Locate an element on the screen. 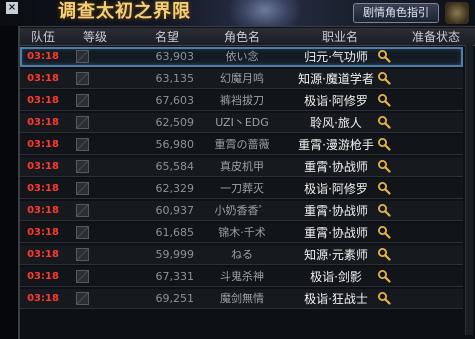 Image resolution: width=475 pixels, height=339 pixels. fame-value: 62,509 is located at coordinates (175, 122).